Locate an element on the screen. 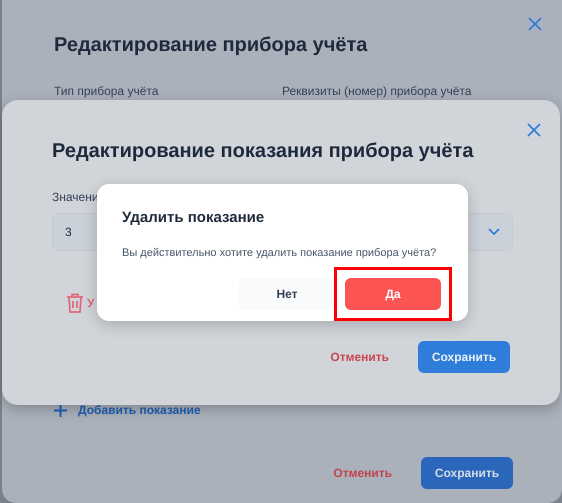 The height and width of the screenshot is (503, 562). field-label: Тип прибора учёта is located at coordinates (107, 91).